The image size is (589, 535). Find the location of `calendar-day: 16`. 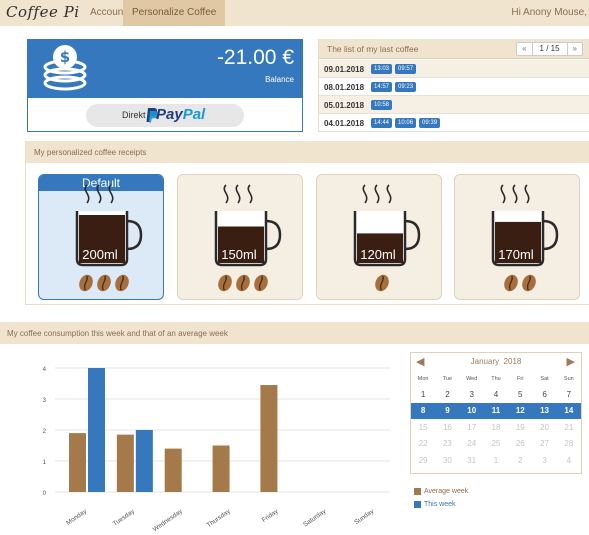

calendar-day: 16 is located at coordinates (447, 427).